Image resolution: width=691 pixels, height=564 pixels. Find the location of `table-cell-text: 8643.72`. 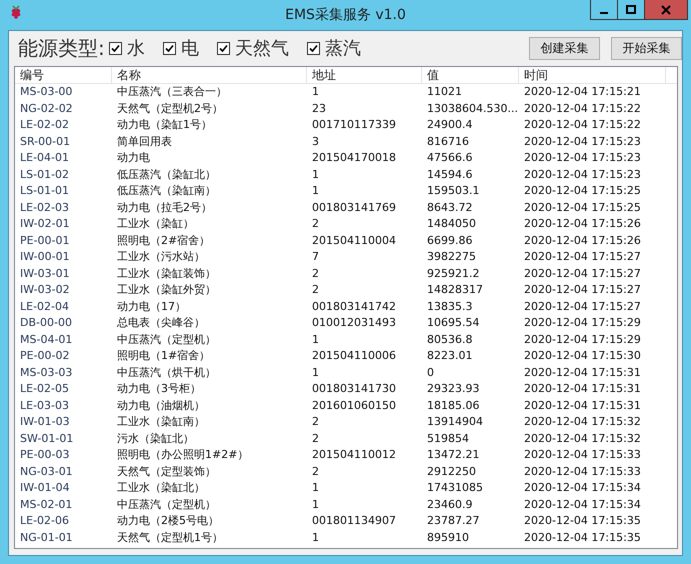

table-cell-text: 8643.72 is located at coordinates (450, 208).